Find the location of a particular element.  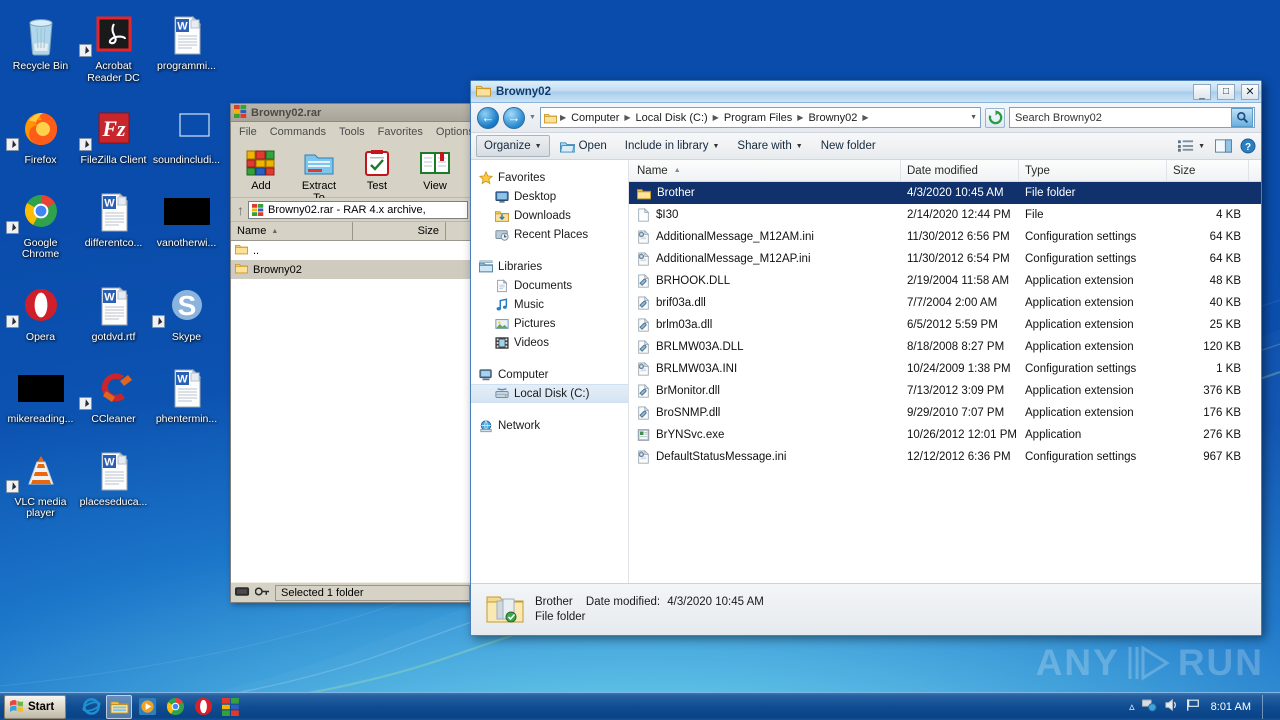

winrar-column-name: Name ▲ is located at coordinates (292, 231).